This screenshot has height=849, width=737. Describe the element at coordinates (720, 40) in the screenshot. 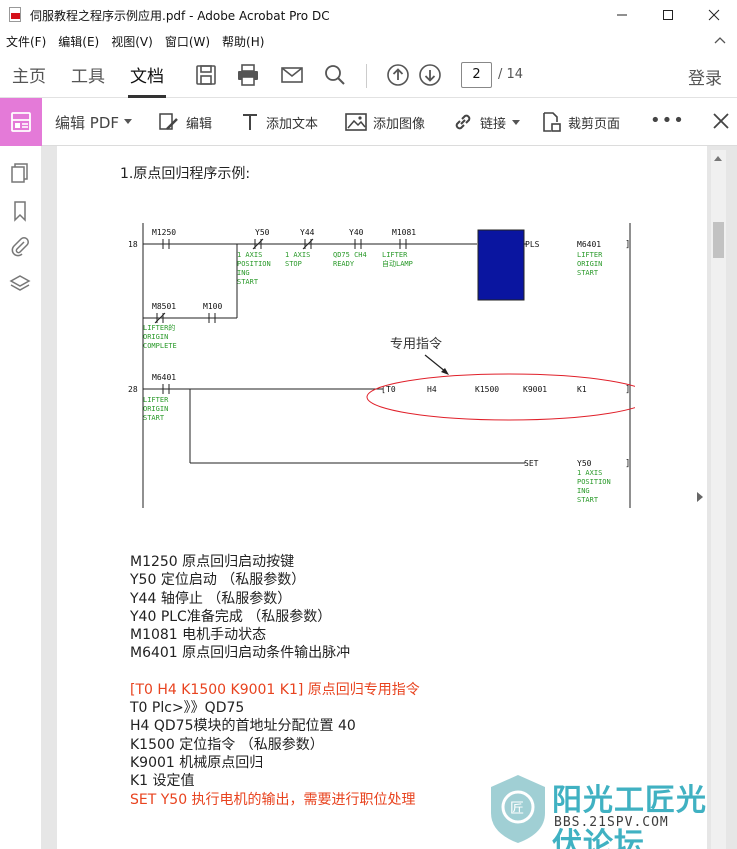

I see `collapse-toolbar-icon` at that location.